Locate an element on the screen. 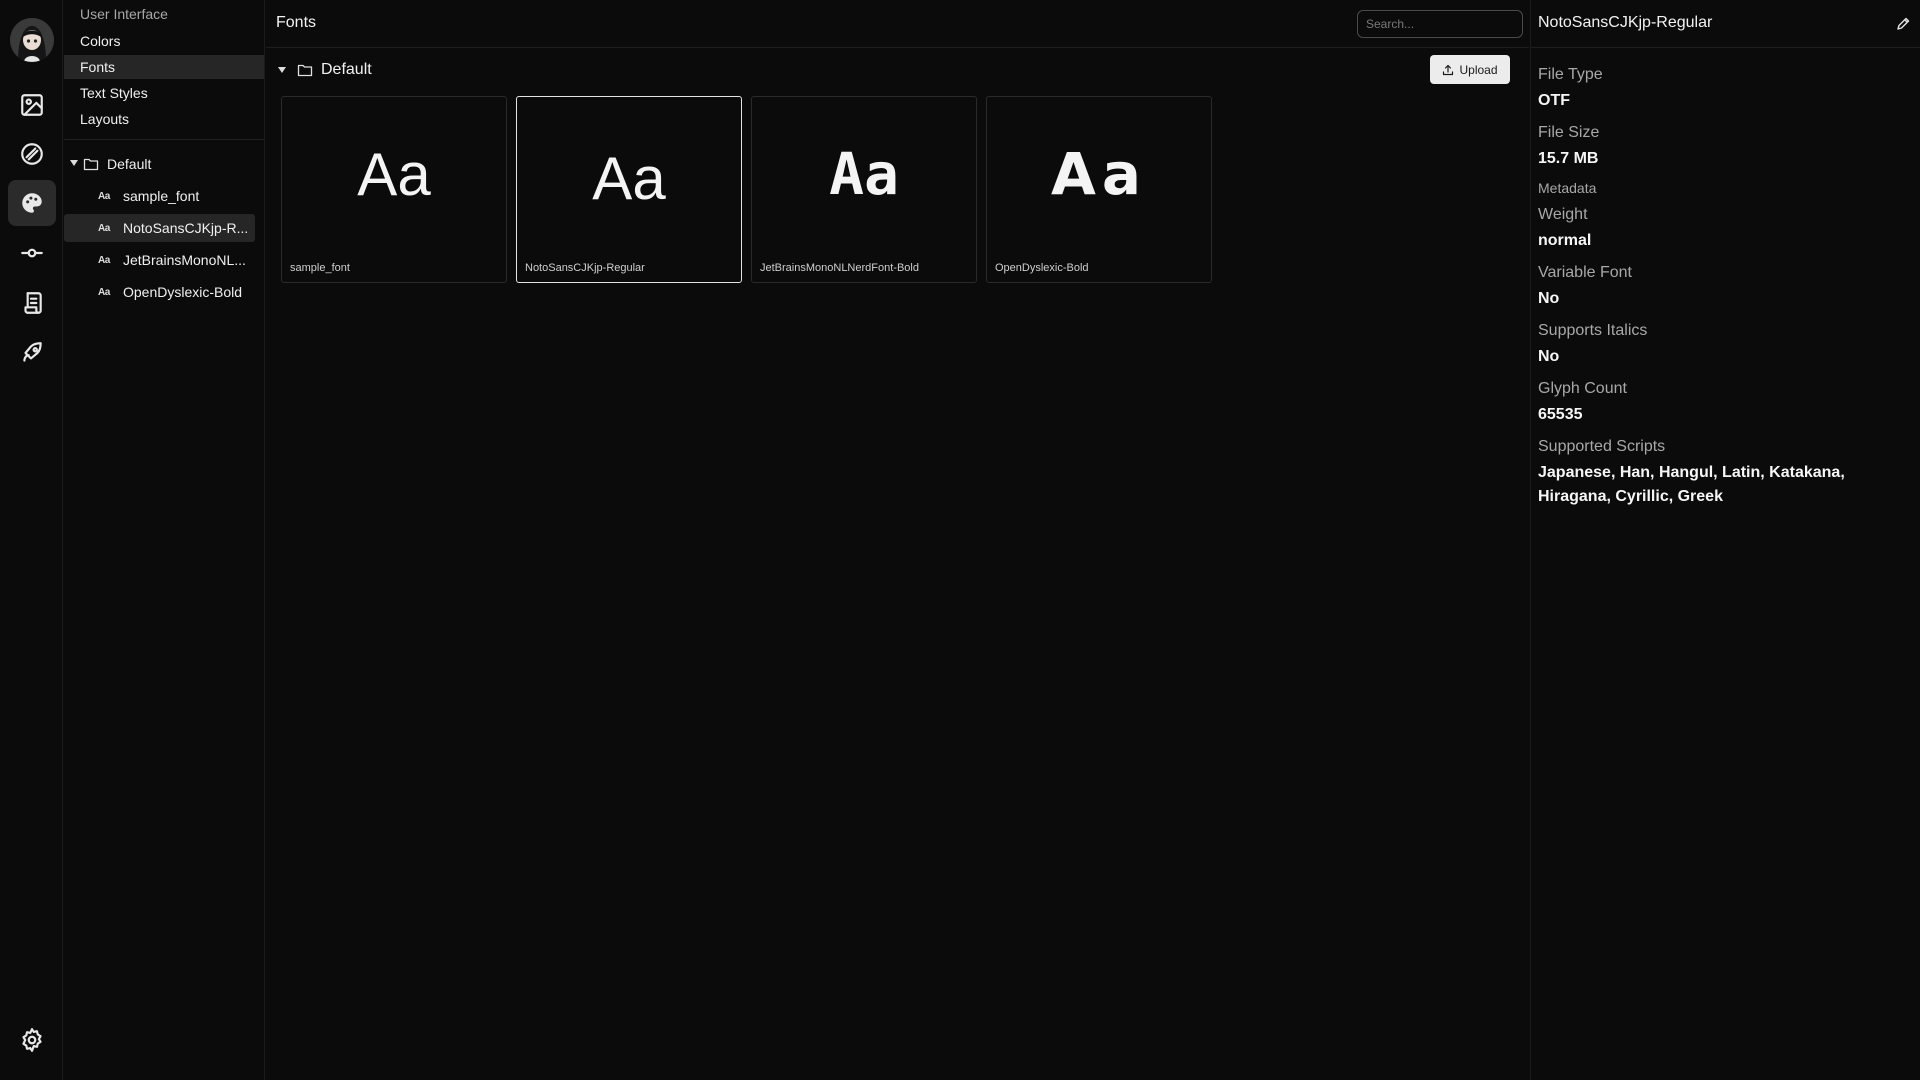  file-type-value: OTF is located at coordinates (1554, 100).